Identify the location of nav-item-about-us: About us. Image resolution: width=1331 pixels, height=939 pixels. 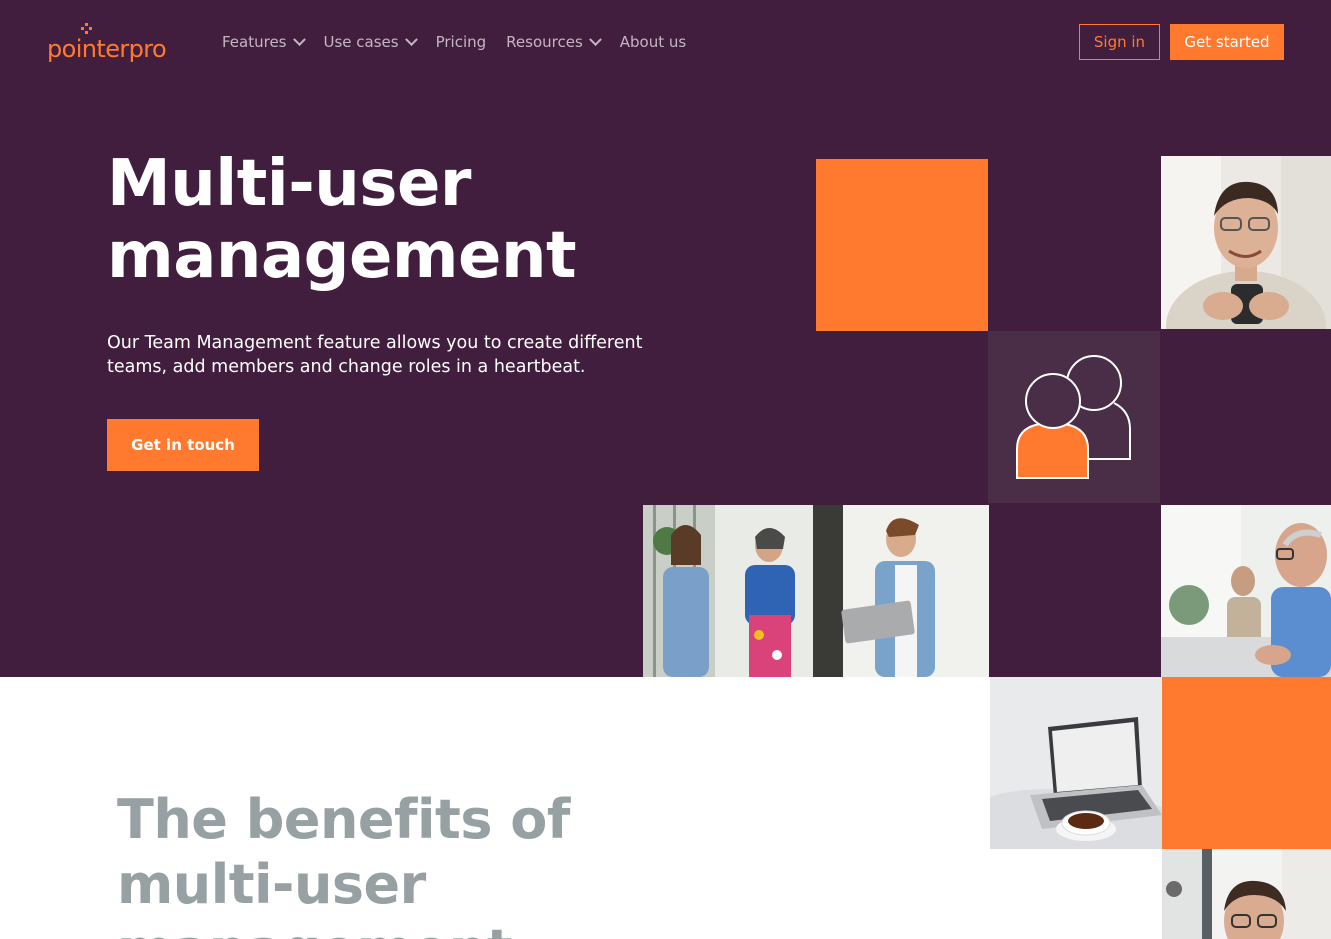
(653, 42).